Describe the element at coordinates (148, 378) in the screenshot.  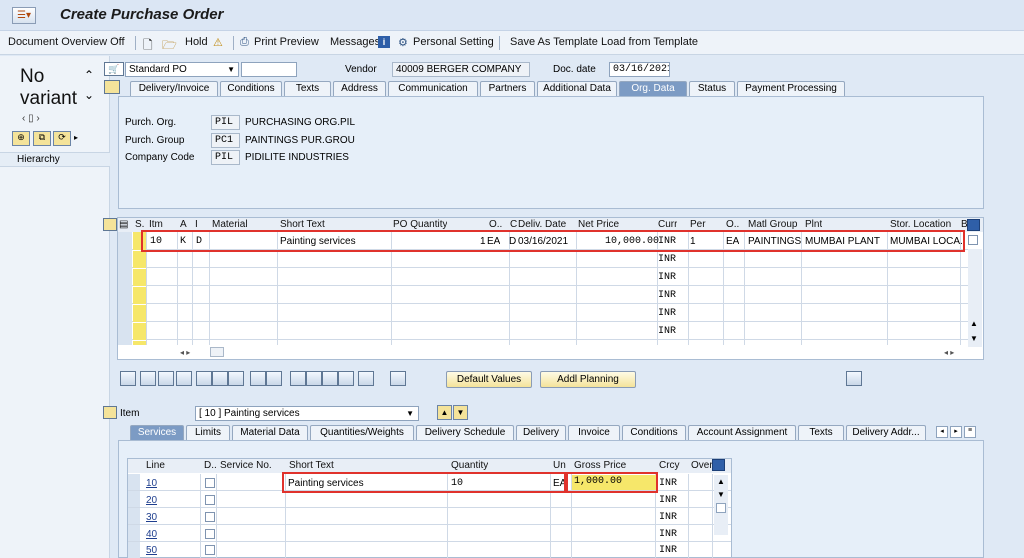
I see `select-all-icon` at that location.